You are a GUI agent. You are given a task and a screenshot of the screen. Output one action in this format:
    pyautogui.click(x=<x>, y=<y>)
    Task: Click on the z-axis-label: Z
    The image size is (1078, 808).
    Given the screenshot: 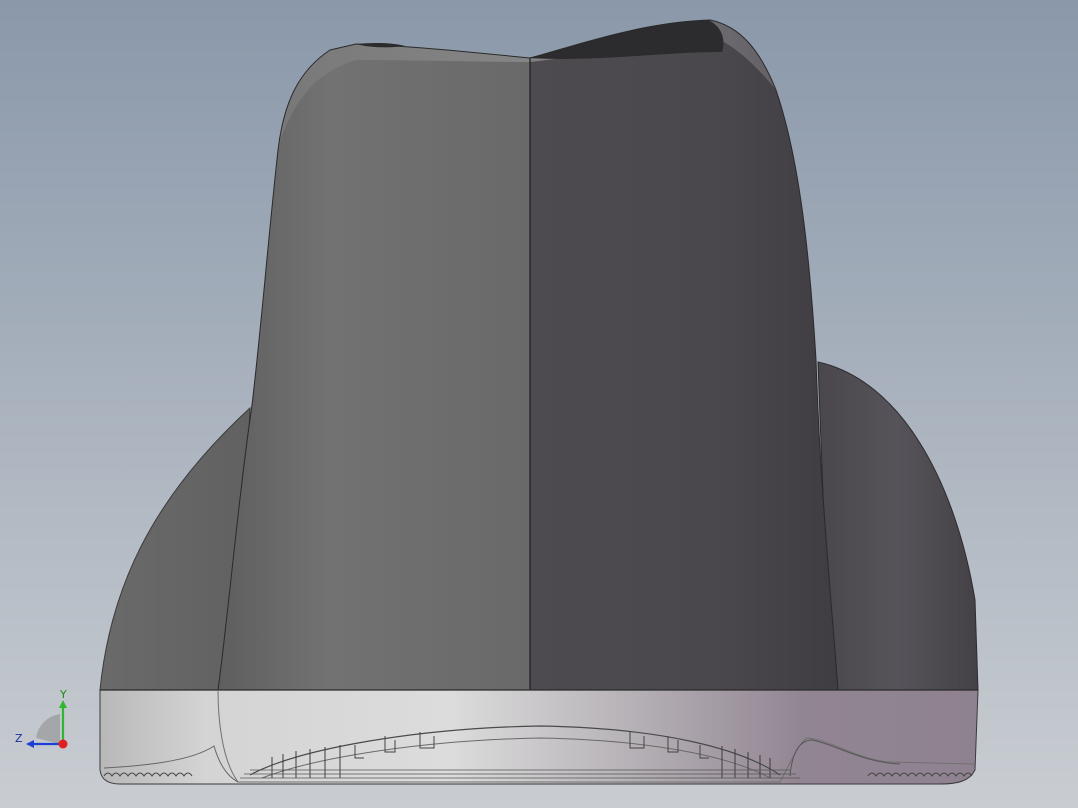 What is the action you would take?
    pyautogui.click(x=19, y=738)
    